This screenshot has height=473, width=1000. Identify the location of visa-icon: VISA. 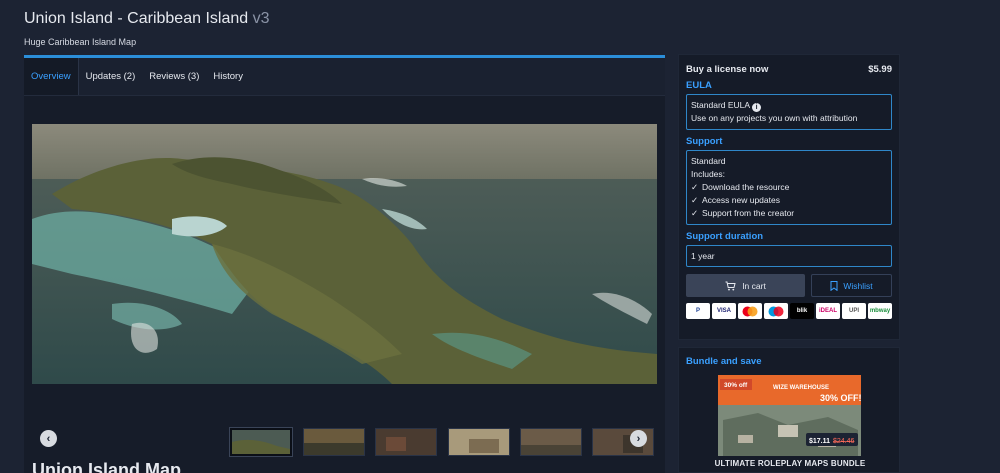
(724, 311).